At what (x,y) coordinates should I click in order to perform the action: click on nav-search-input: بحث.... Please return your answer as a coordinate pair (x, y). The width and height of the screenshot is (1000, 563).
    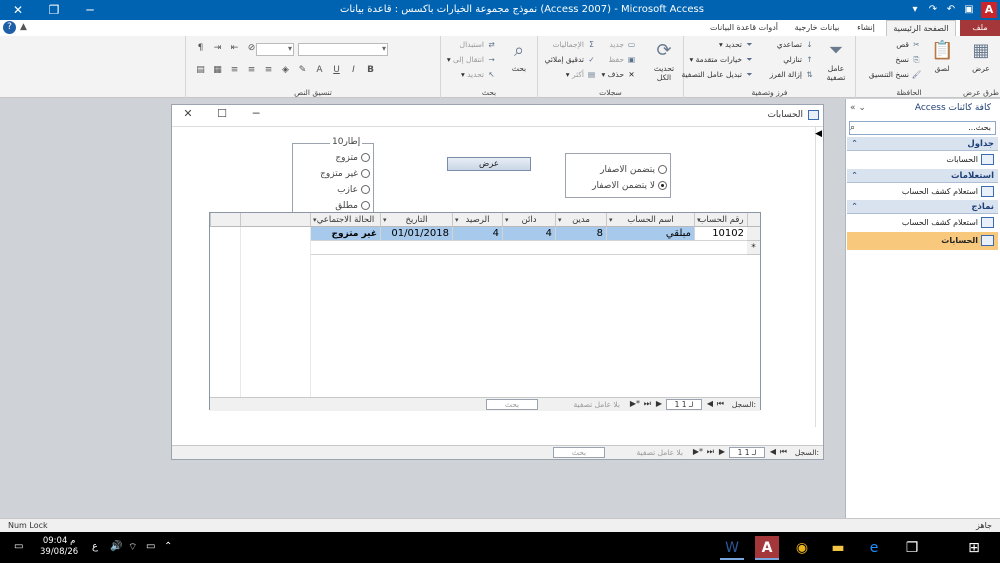
    Looking at the image, I should click on (922, 128).